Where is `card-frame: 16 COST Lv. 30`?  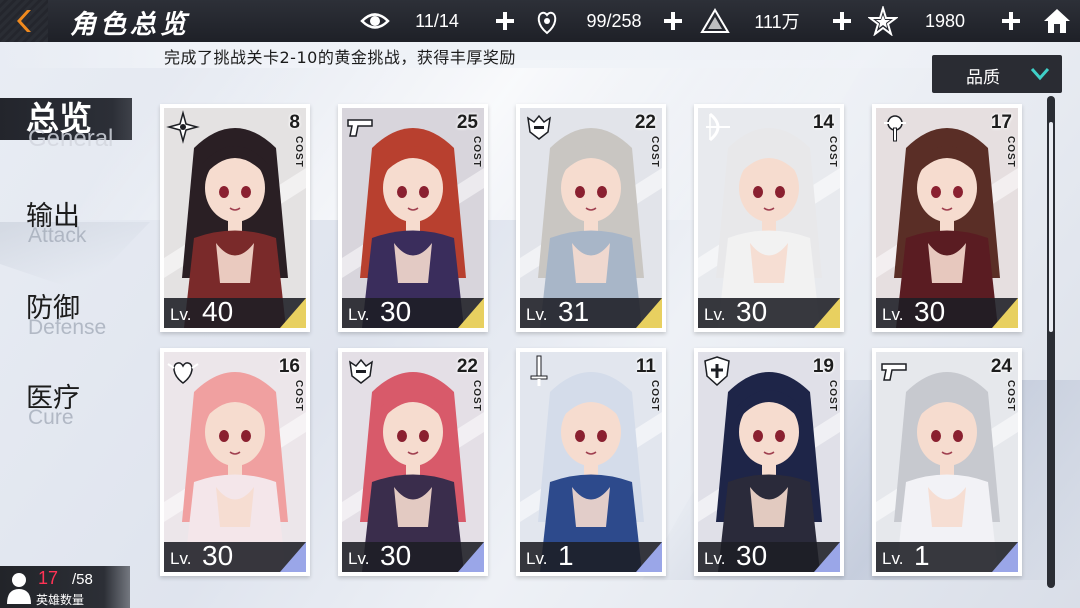 card-frame: 16 COST Lv. 30 is located at coordinates (235, 462).